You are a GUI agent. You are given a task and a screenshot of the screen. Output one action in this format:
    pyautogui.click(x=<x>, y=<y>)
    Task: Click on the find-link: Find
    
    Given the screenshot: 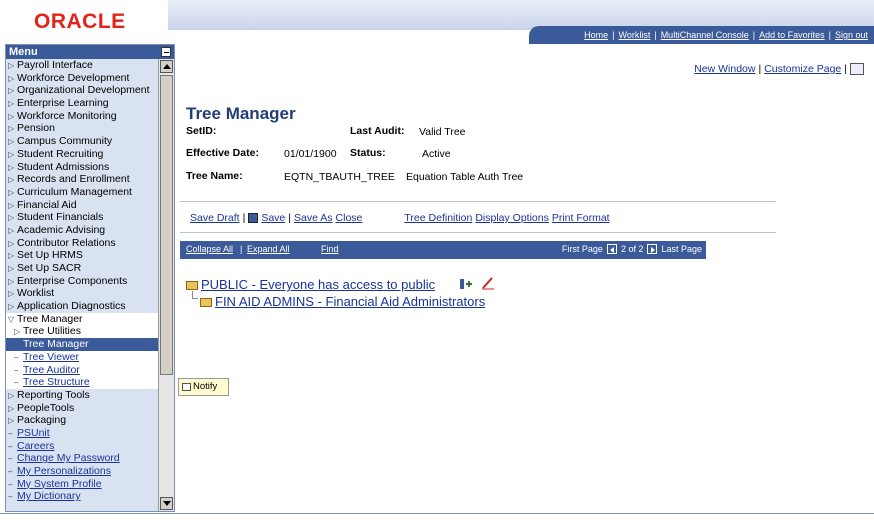 What is the action you would take?
    pyautogui.click(x=330, y=249)
    